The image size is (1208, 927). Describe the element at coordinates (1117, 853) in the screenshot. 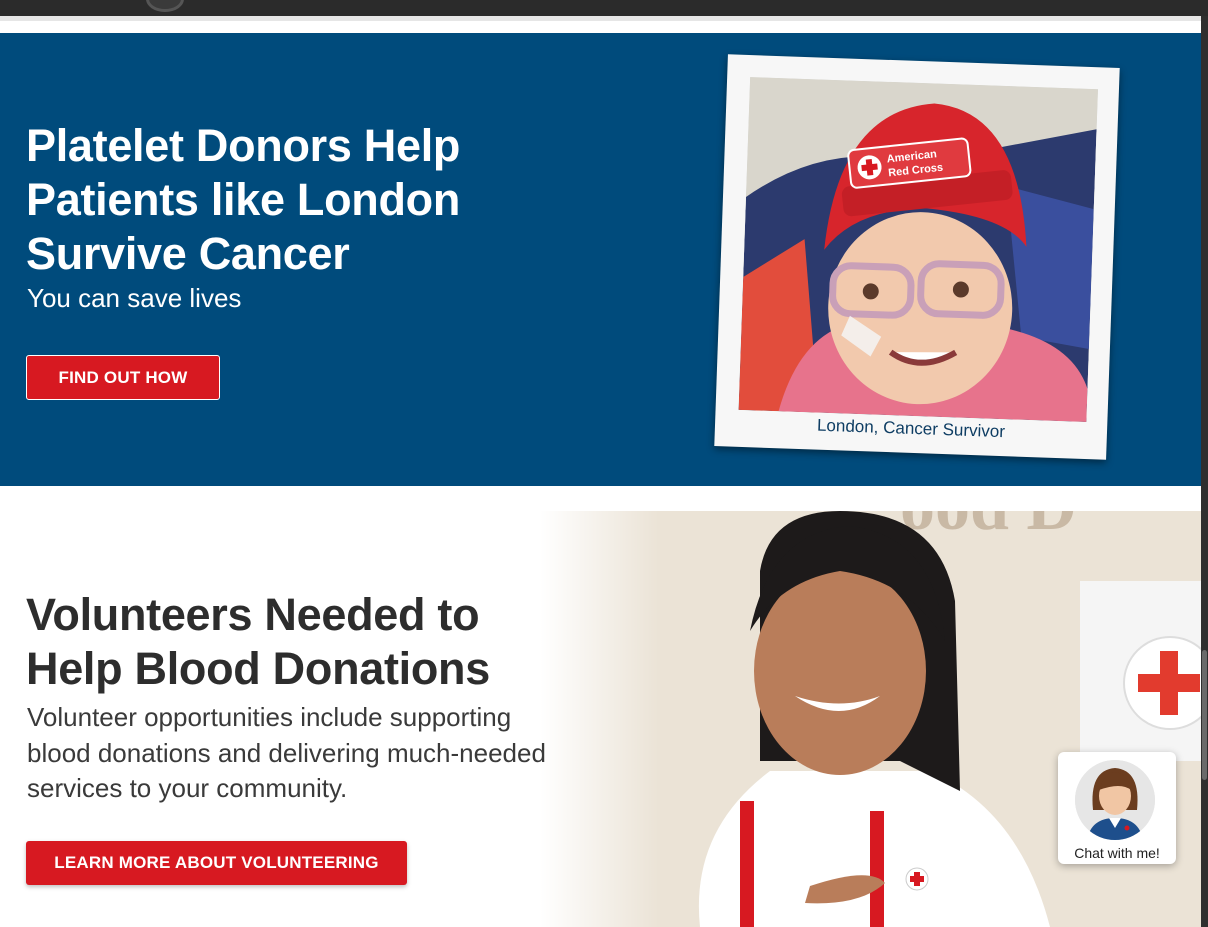

I see `chat-label: Chat with me!` at that location.